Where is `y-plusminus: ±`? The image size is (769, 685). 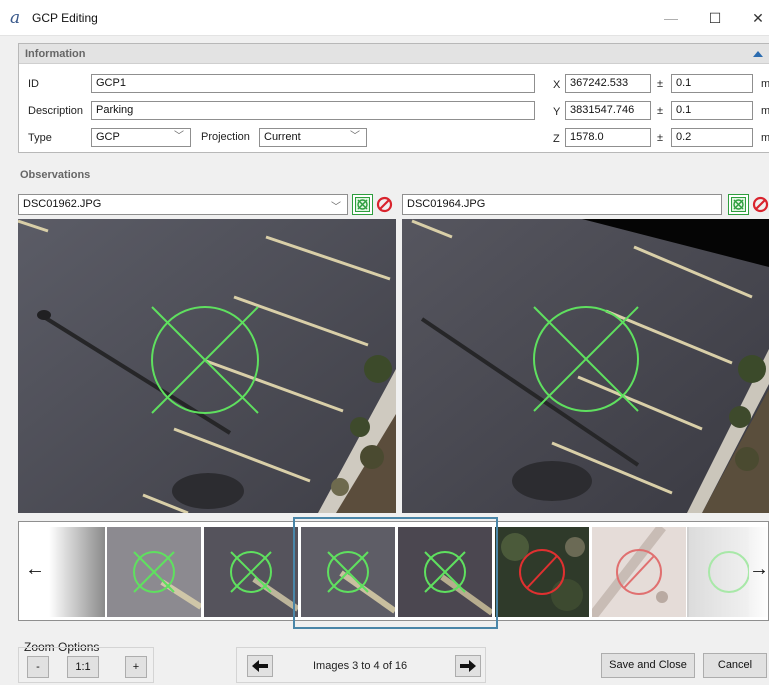 y-plusminus: ± is located at coordinates (660, 111).